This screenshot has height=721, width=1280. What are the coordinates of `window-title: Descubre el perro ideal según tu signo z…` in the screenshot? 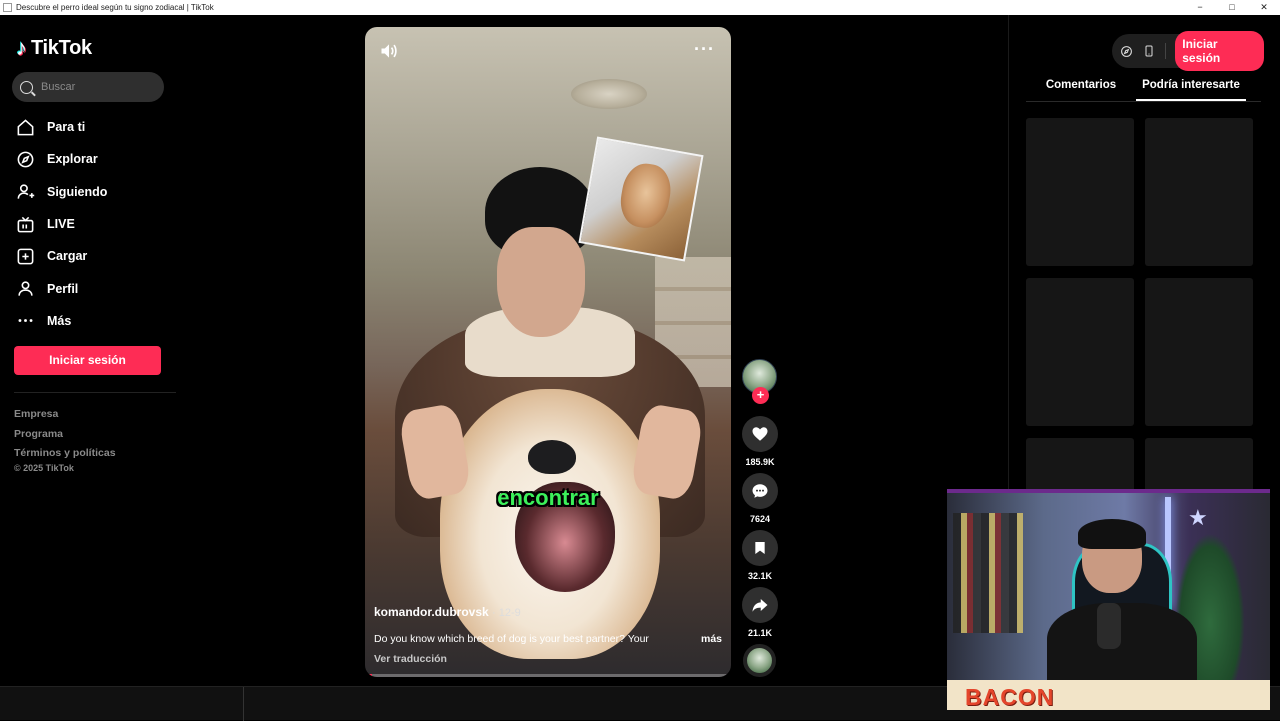 It's located at (115, 7).